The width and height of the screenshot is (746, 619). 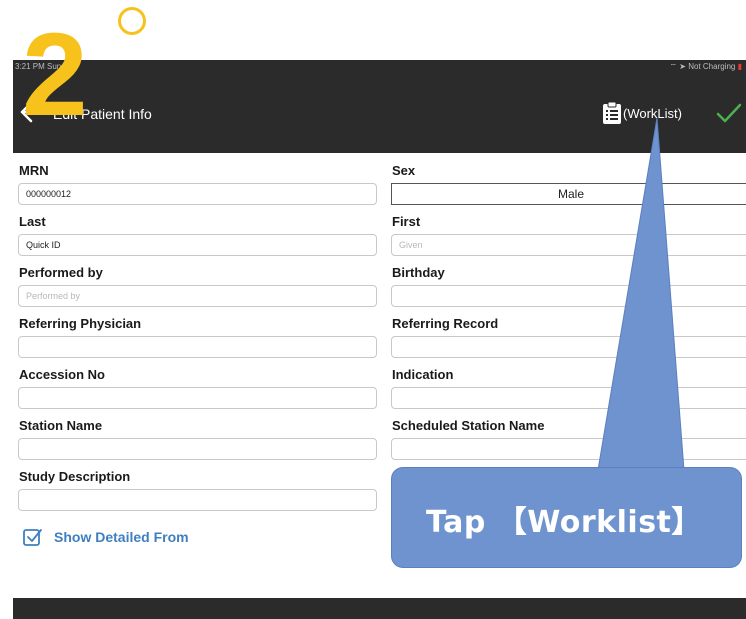 I want to click on callout-text: Tap 【Worklist】, so click(x=564, y=522).